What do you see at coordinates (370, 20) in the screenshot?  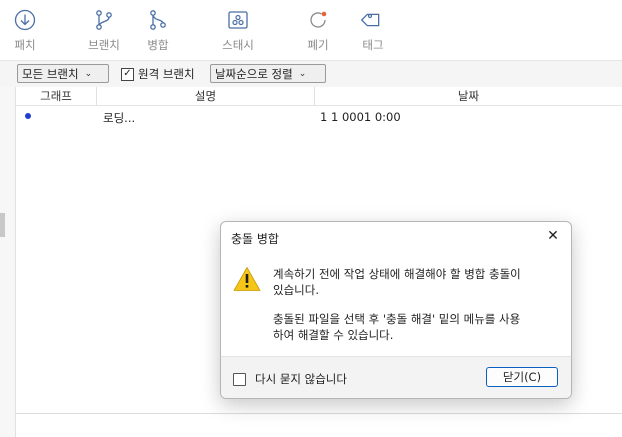 I see `tag-icon` at bounding box center [370, 20].